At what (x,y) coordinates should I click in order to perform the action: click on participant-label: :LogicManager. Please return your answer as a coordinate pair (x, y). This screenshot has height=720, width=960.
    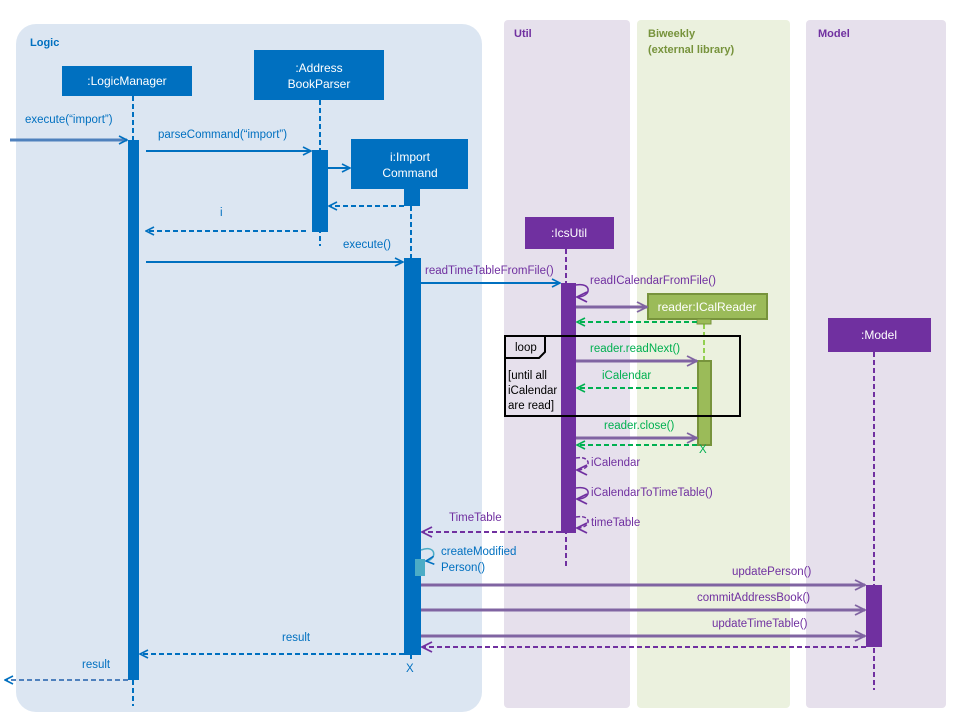
    Looking at the image, I should click on (126, 81).